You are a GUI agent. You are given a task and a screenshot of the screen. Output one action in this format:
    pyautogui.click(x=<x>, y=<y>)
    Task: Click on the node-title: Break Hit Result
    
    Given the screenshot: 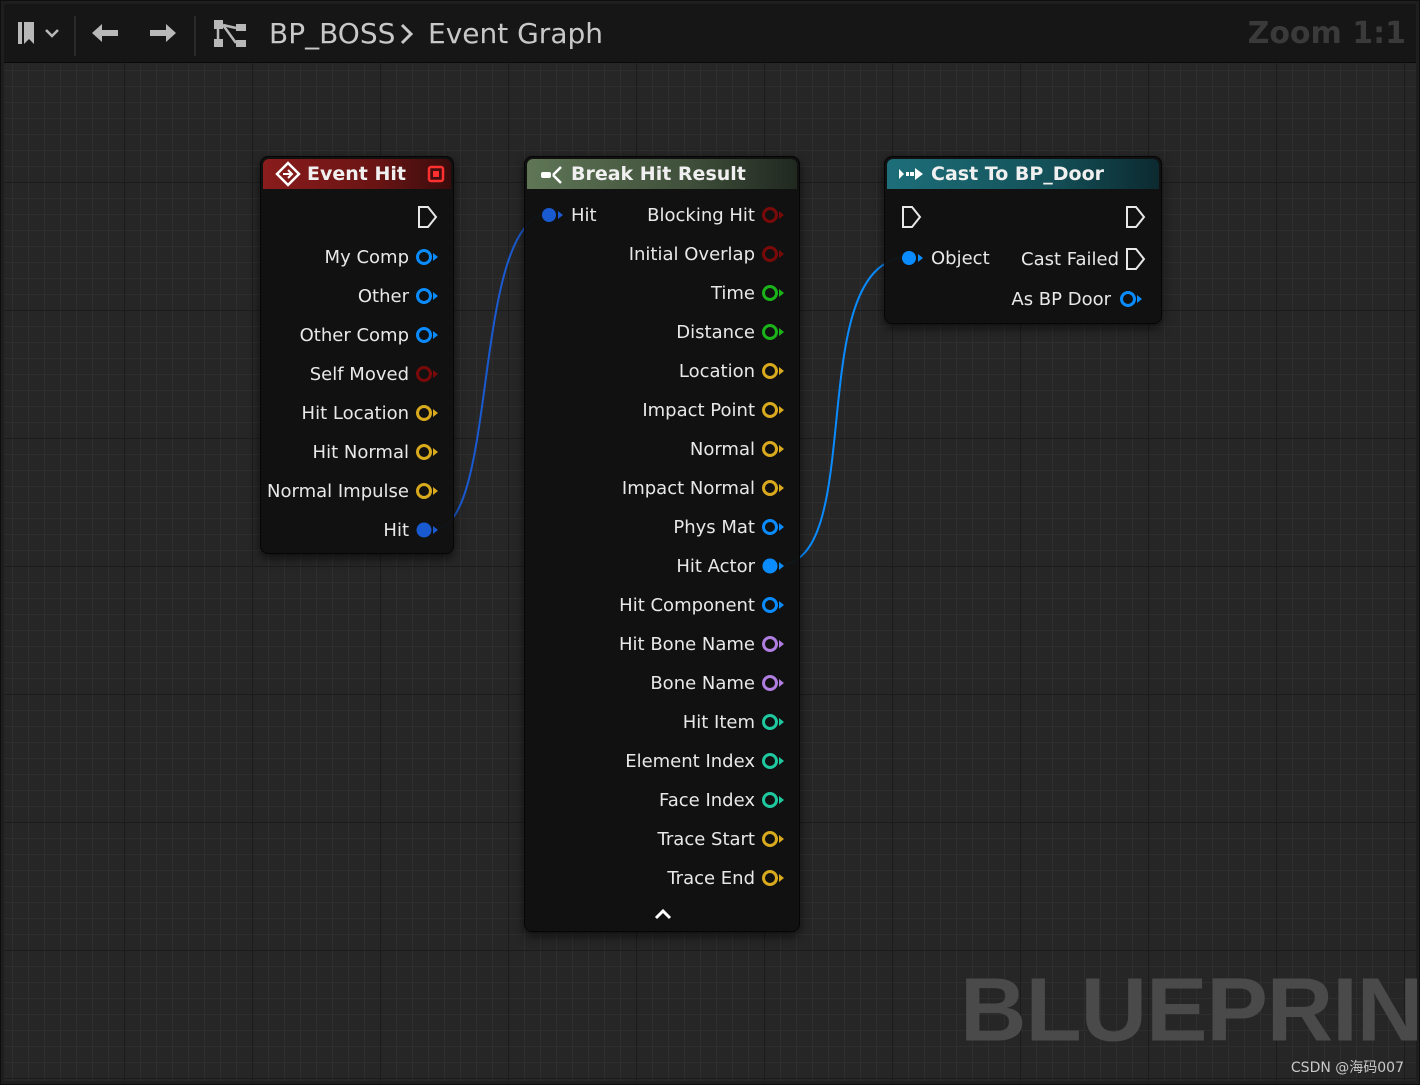 What is the action you would take?
    pyautogui.click(x=658, y=174)
    